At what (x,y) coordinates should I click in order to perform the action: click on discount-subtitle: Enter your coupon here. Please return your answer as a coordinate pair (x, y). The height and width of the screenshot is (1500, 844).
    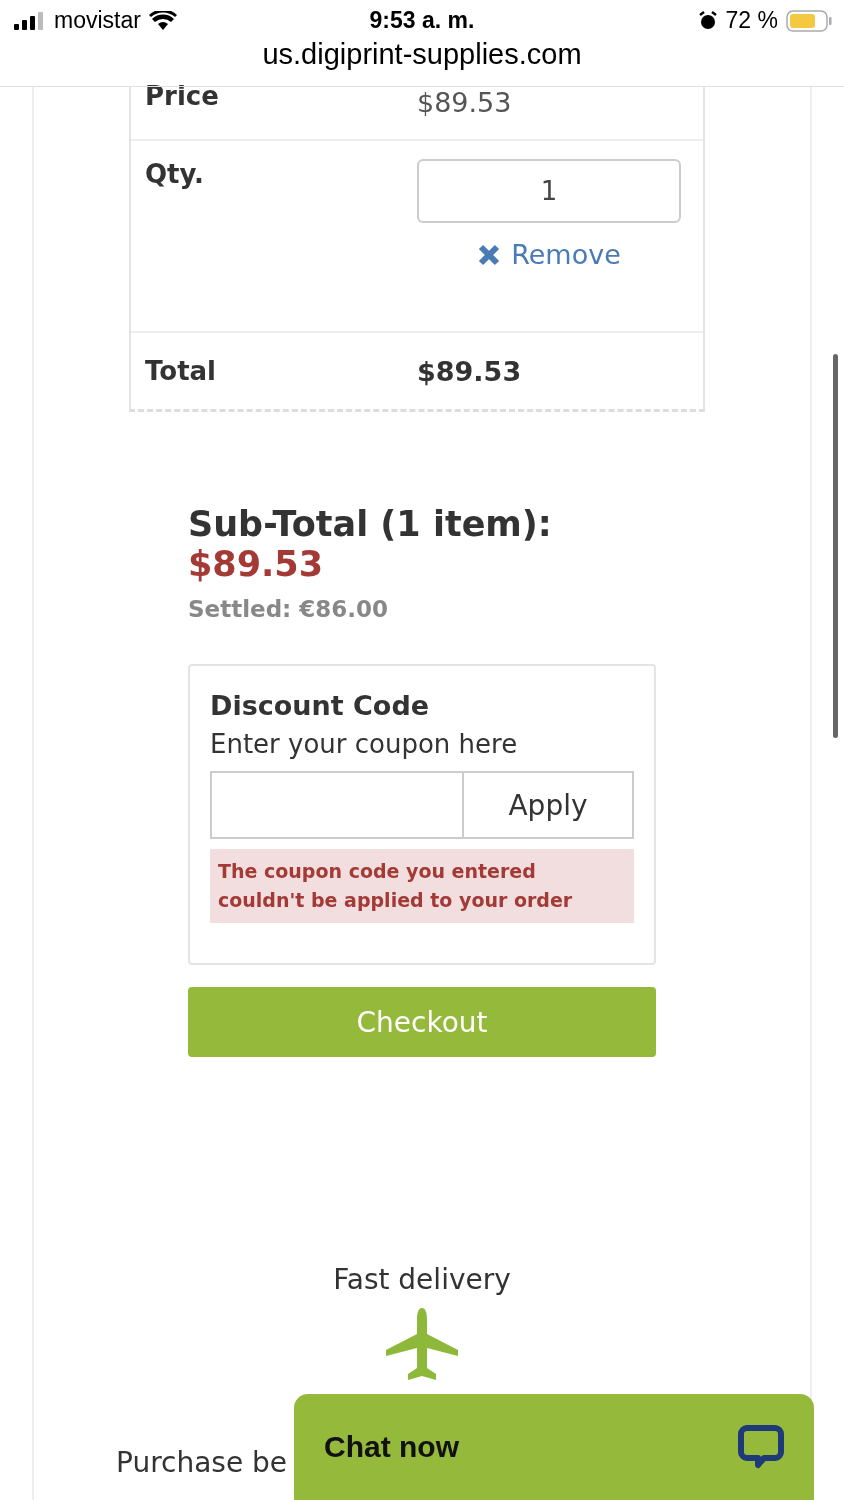
    Looking at the image, I should click on (364, 744).